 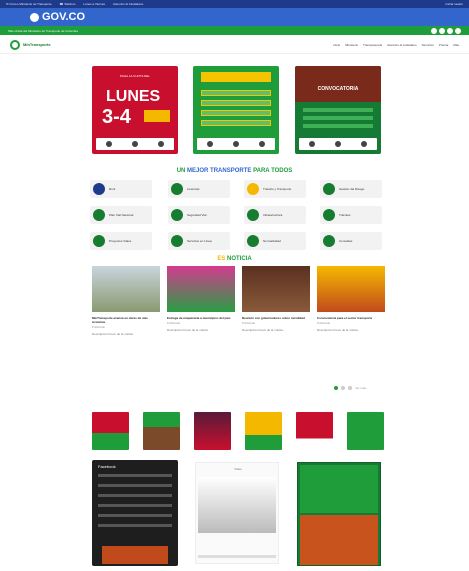 I want to click on quick-link-tile: Seguridad Vial, so click(x=199, y=215).